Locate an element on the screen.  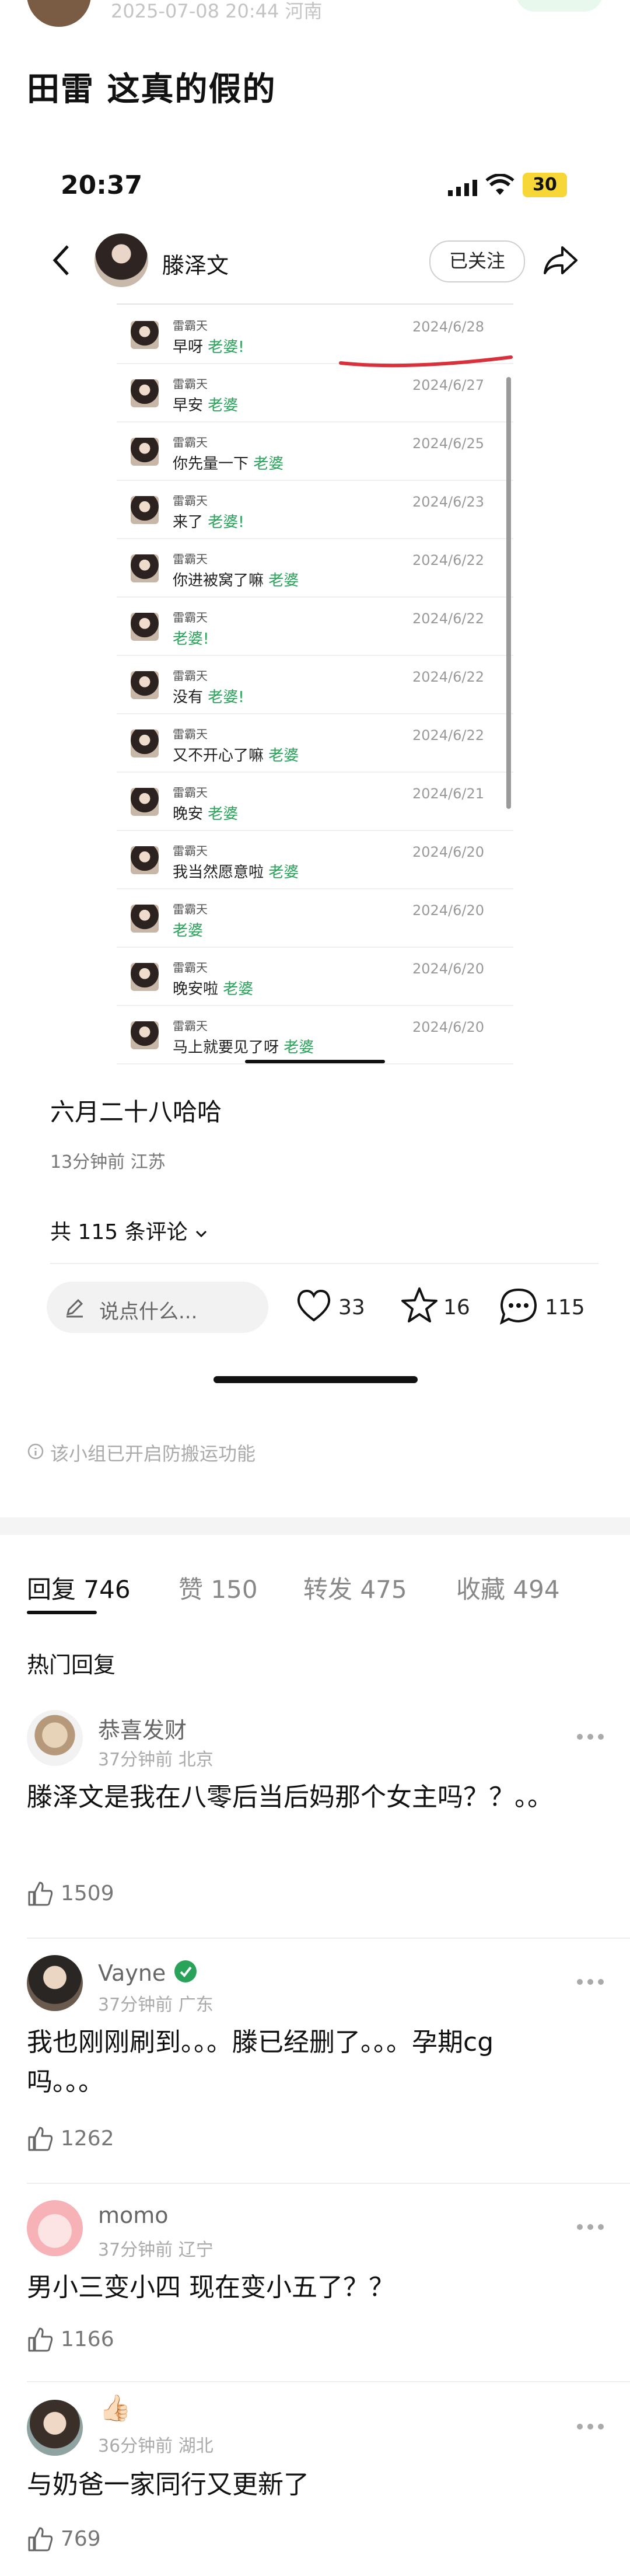
back-chevron-icon is located at coordinates (60, 260).